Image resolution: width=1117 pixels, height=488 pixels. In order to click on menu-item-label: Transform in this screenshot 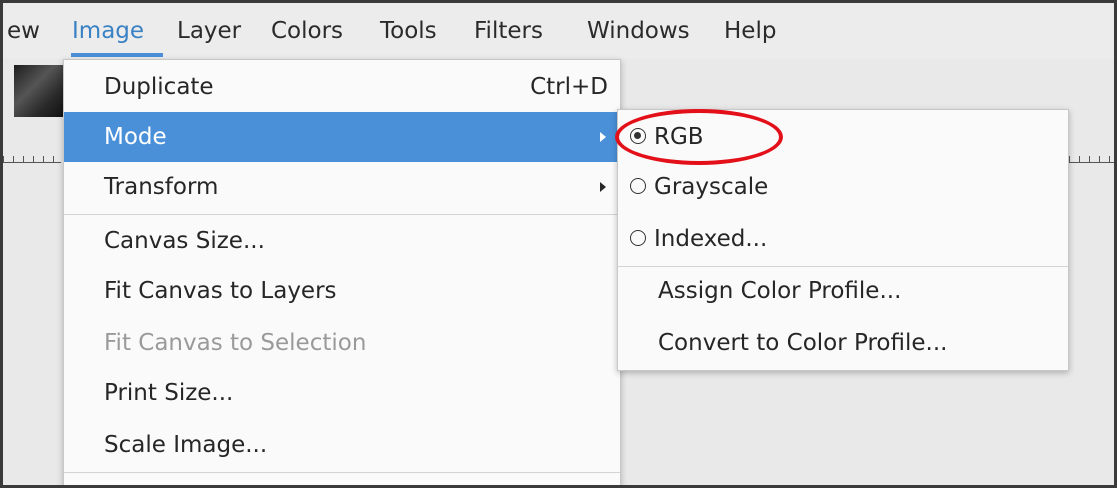, I will do `click(161, 187)`.